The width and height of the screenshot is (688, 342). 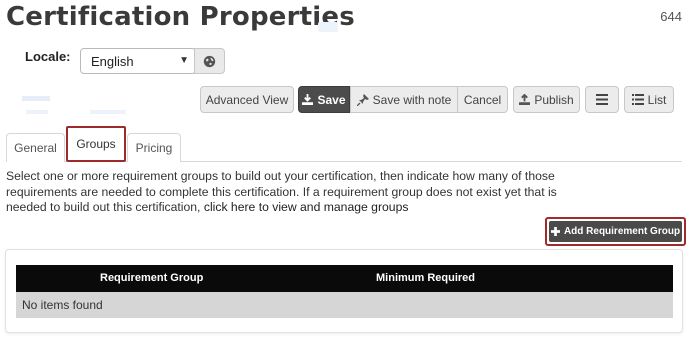 I want to click on tab-pricing: Pricing, so click(x=154, y=147).